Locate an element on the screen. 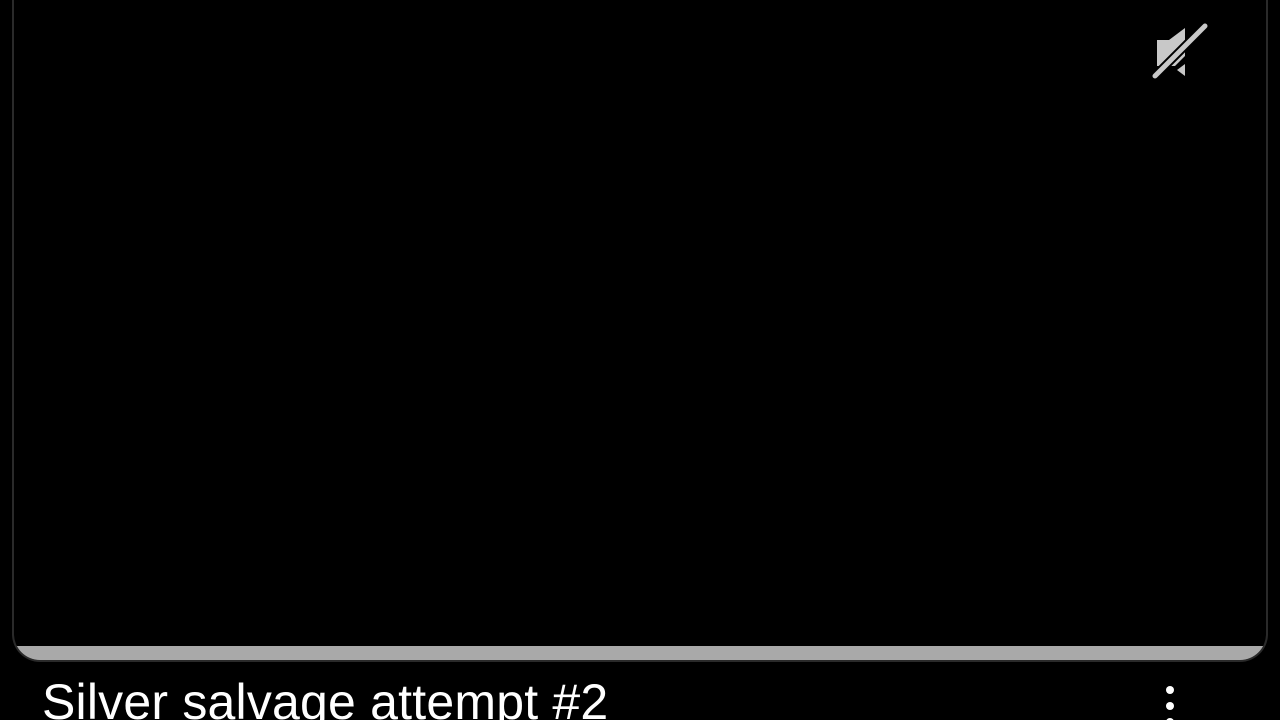 This screenshot has width=1280, height=720. progress-fill is located at coordinates (640, 653).